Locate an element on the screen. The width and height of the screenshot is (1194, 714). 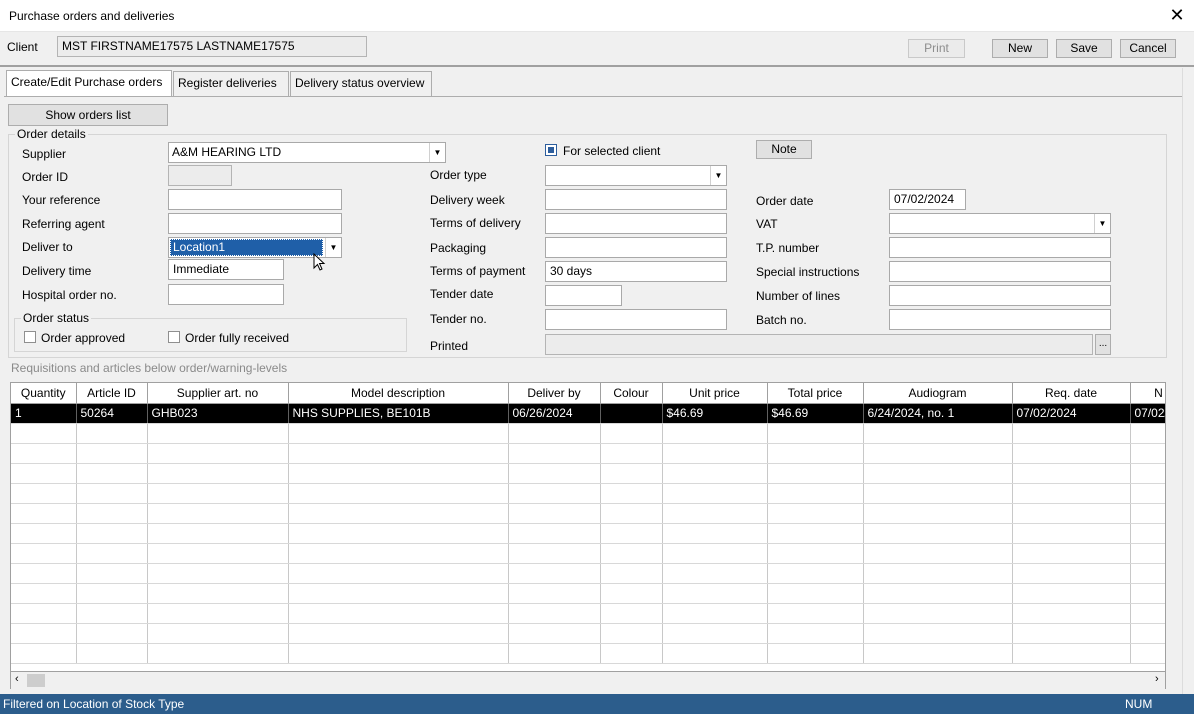
packaging-field is located at coordinates (636, 247).